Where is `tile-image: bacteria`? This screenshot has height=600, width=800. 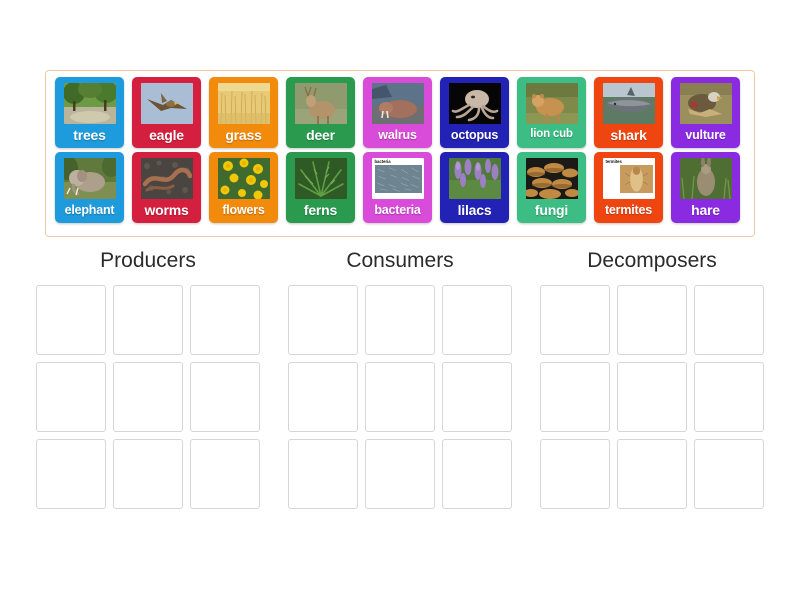 tile-image: bacteria is located at coordinates (397, 178).